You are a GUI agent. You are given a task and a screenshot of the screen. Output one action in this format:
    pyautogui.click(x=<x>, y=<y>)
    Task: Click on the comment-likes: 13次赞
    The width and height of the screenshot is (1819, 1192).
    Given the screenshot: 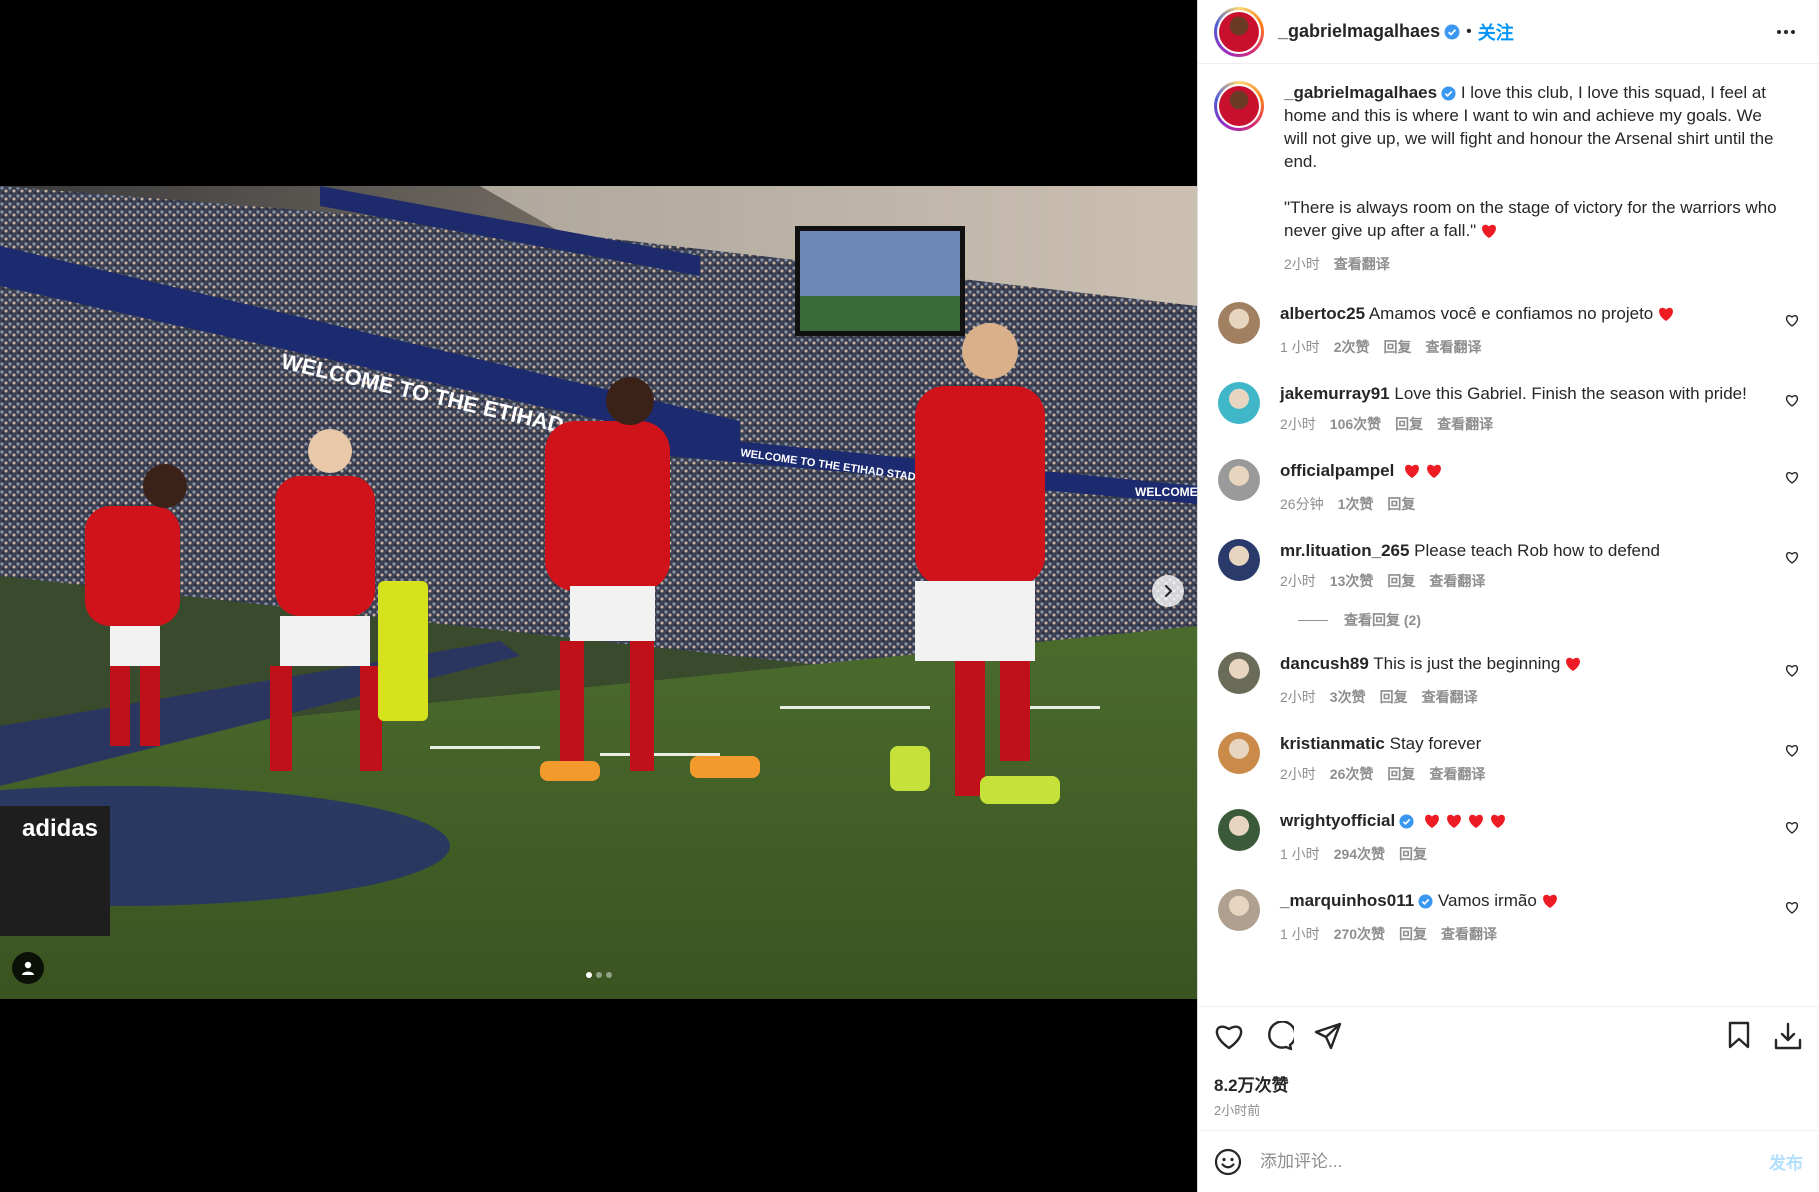 What is the action you would take?
    pyautogui.click(x=1352, y=581)
    